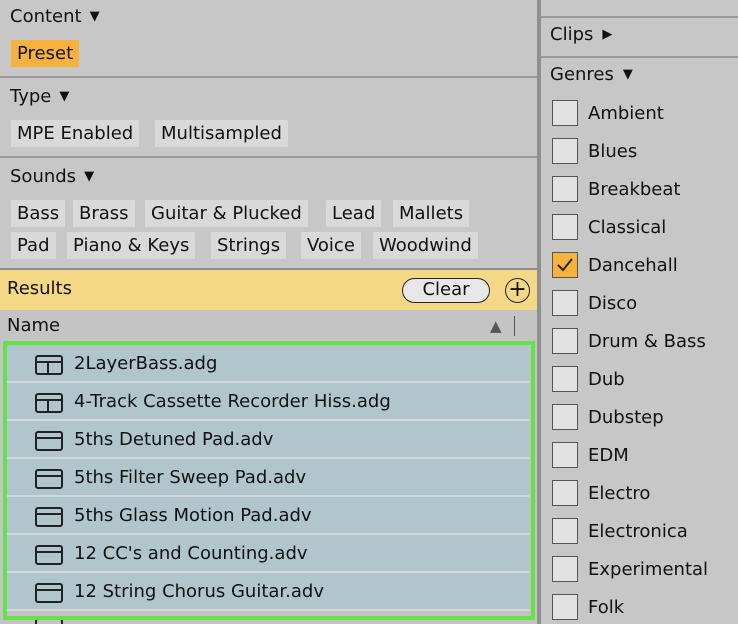  What do you see at coordinates (633, 265) in the screenshot?
I see `genre-label: Dancehall` at bounding box center [633, 265].